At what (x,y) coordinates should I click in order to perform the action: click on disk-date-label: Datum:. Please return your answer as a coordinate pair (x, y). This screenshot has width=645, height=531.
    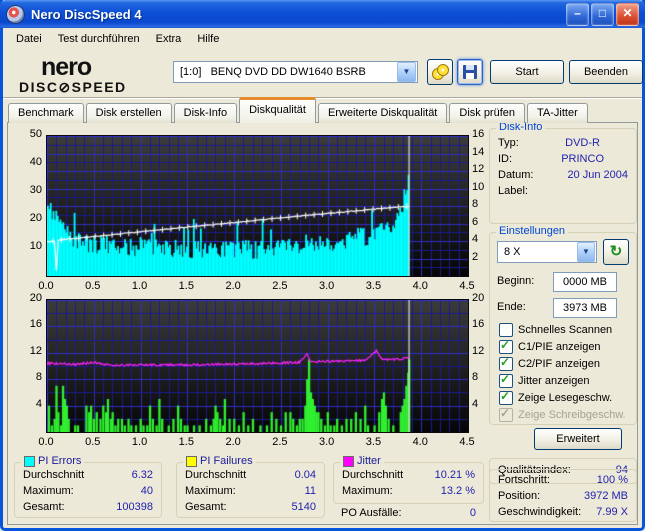
    Looking at the image, I should click on (516, 175).